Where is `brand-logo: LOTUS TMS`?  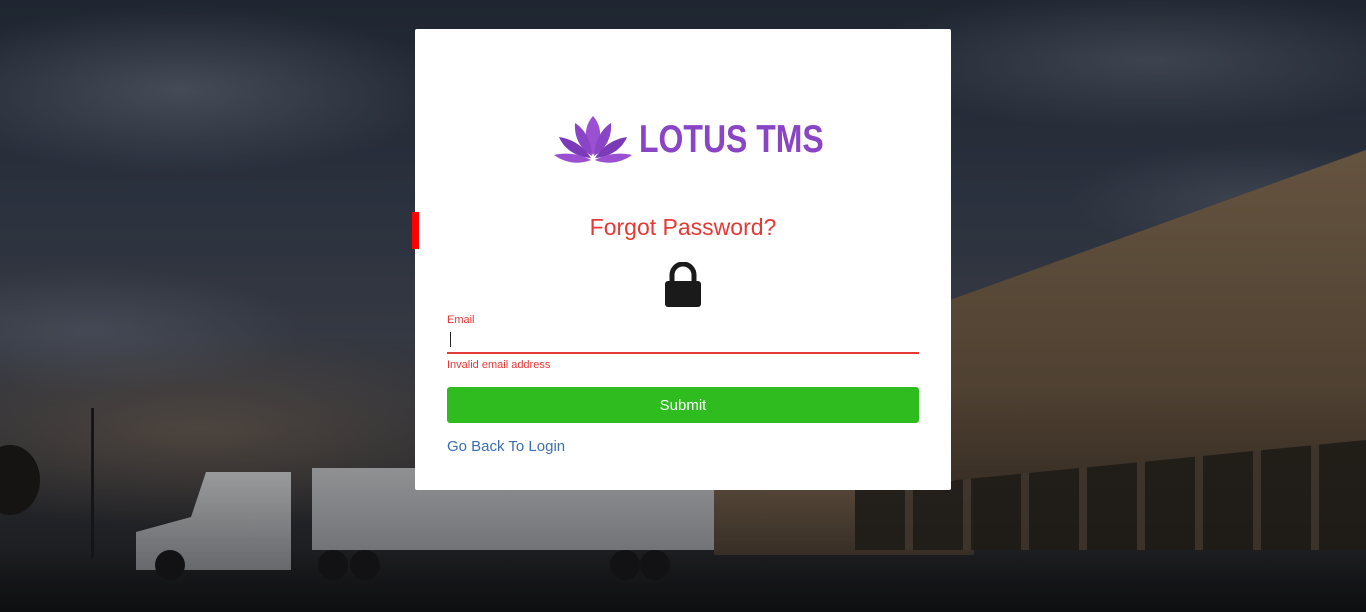 brand-logo: LOTUS TMS is located at coordinates (708, 140).